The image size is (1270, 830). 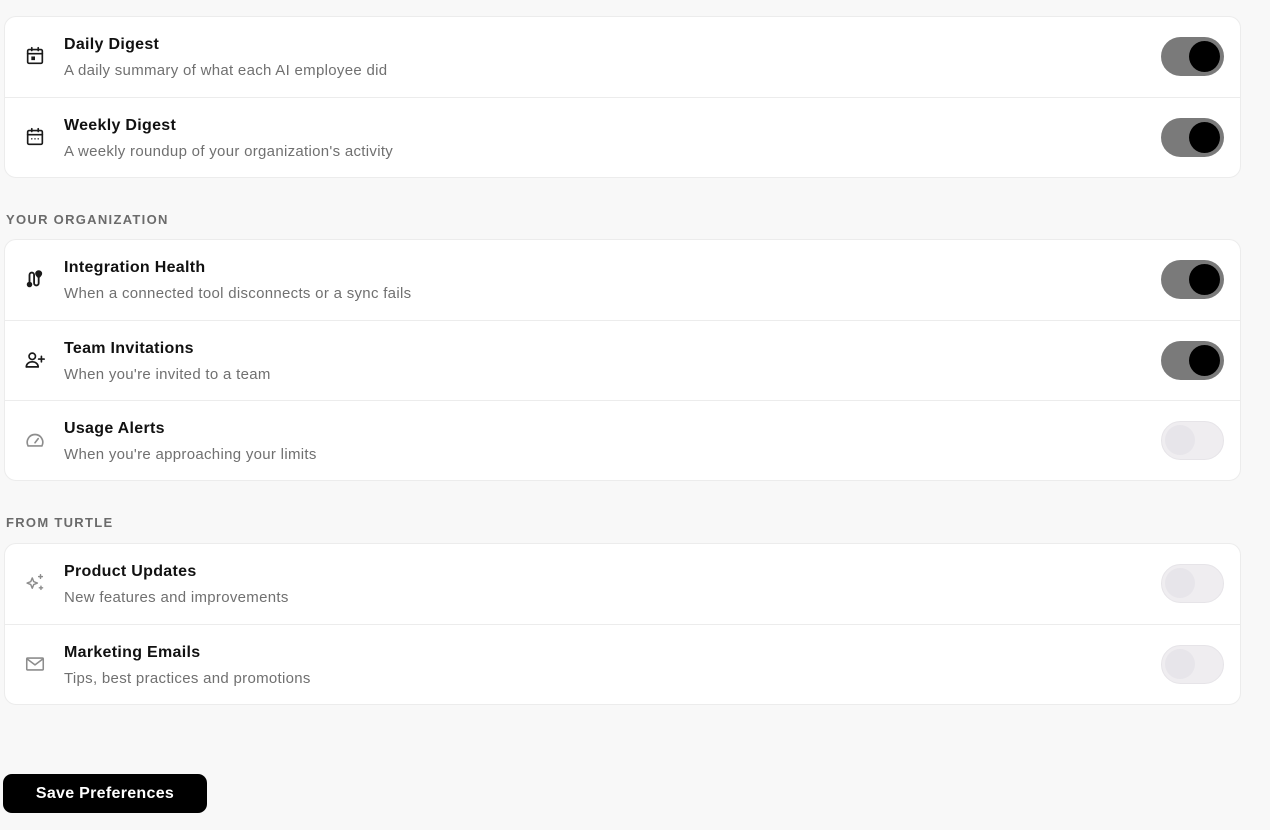 What do you see at coordinates (35, 360) in the screenshot?
I see `user-plus-icon` at bounding box center [35, 360].